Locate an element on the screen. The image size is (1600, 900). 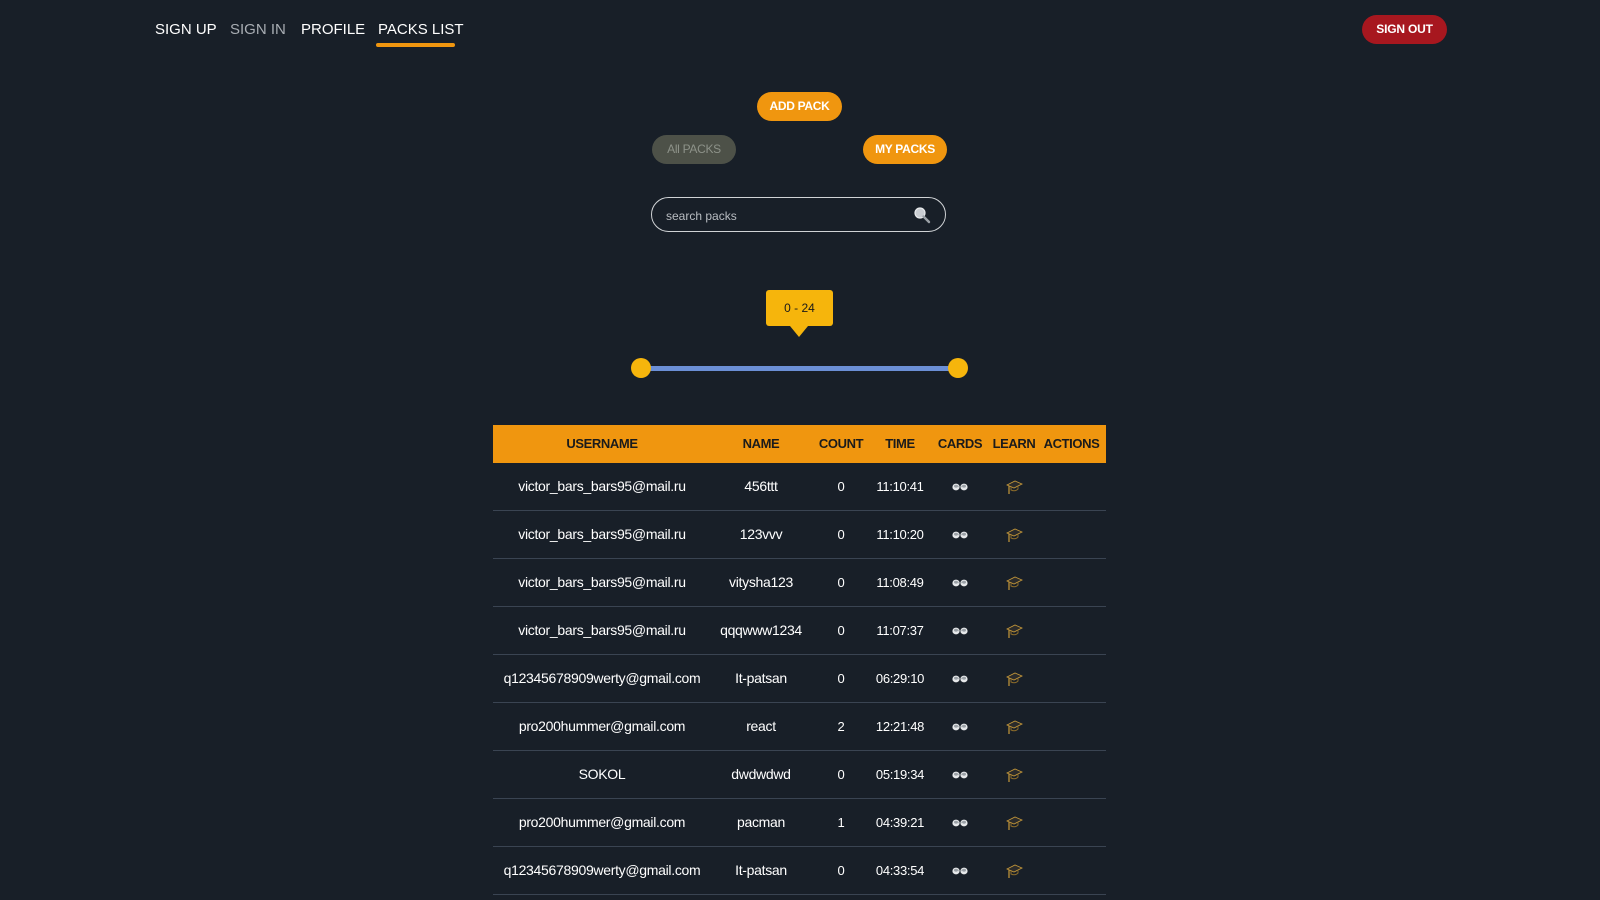
cell-time: 11:08:49 is located at coordinates (900, 582).